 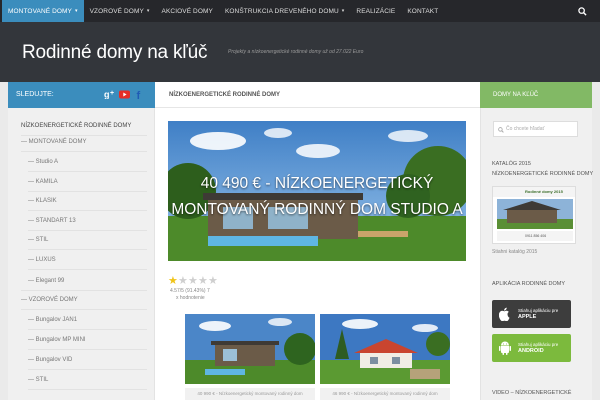 What do you see at coordinates (317, 95) in the screenshot?
I see `main-heading: NÍZKOENERGETICKÉ RODINNÉ DOMY` at bounding box center [317, 95].